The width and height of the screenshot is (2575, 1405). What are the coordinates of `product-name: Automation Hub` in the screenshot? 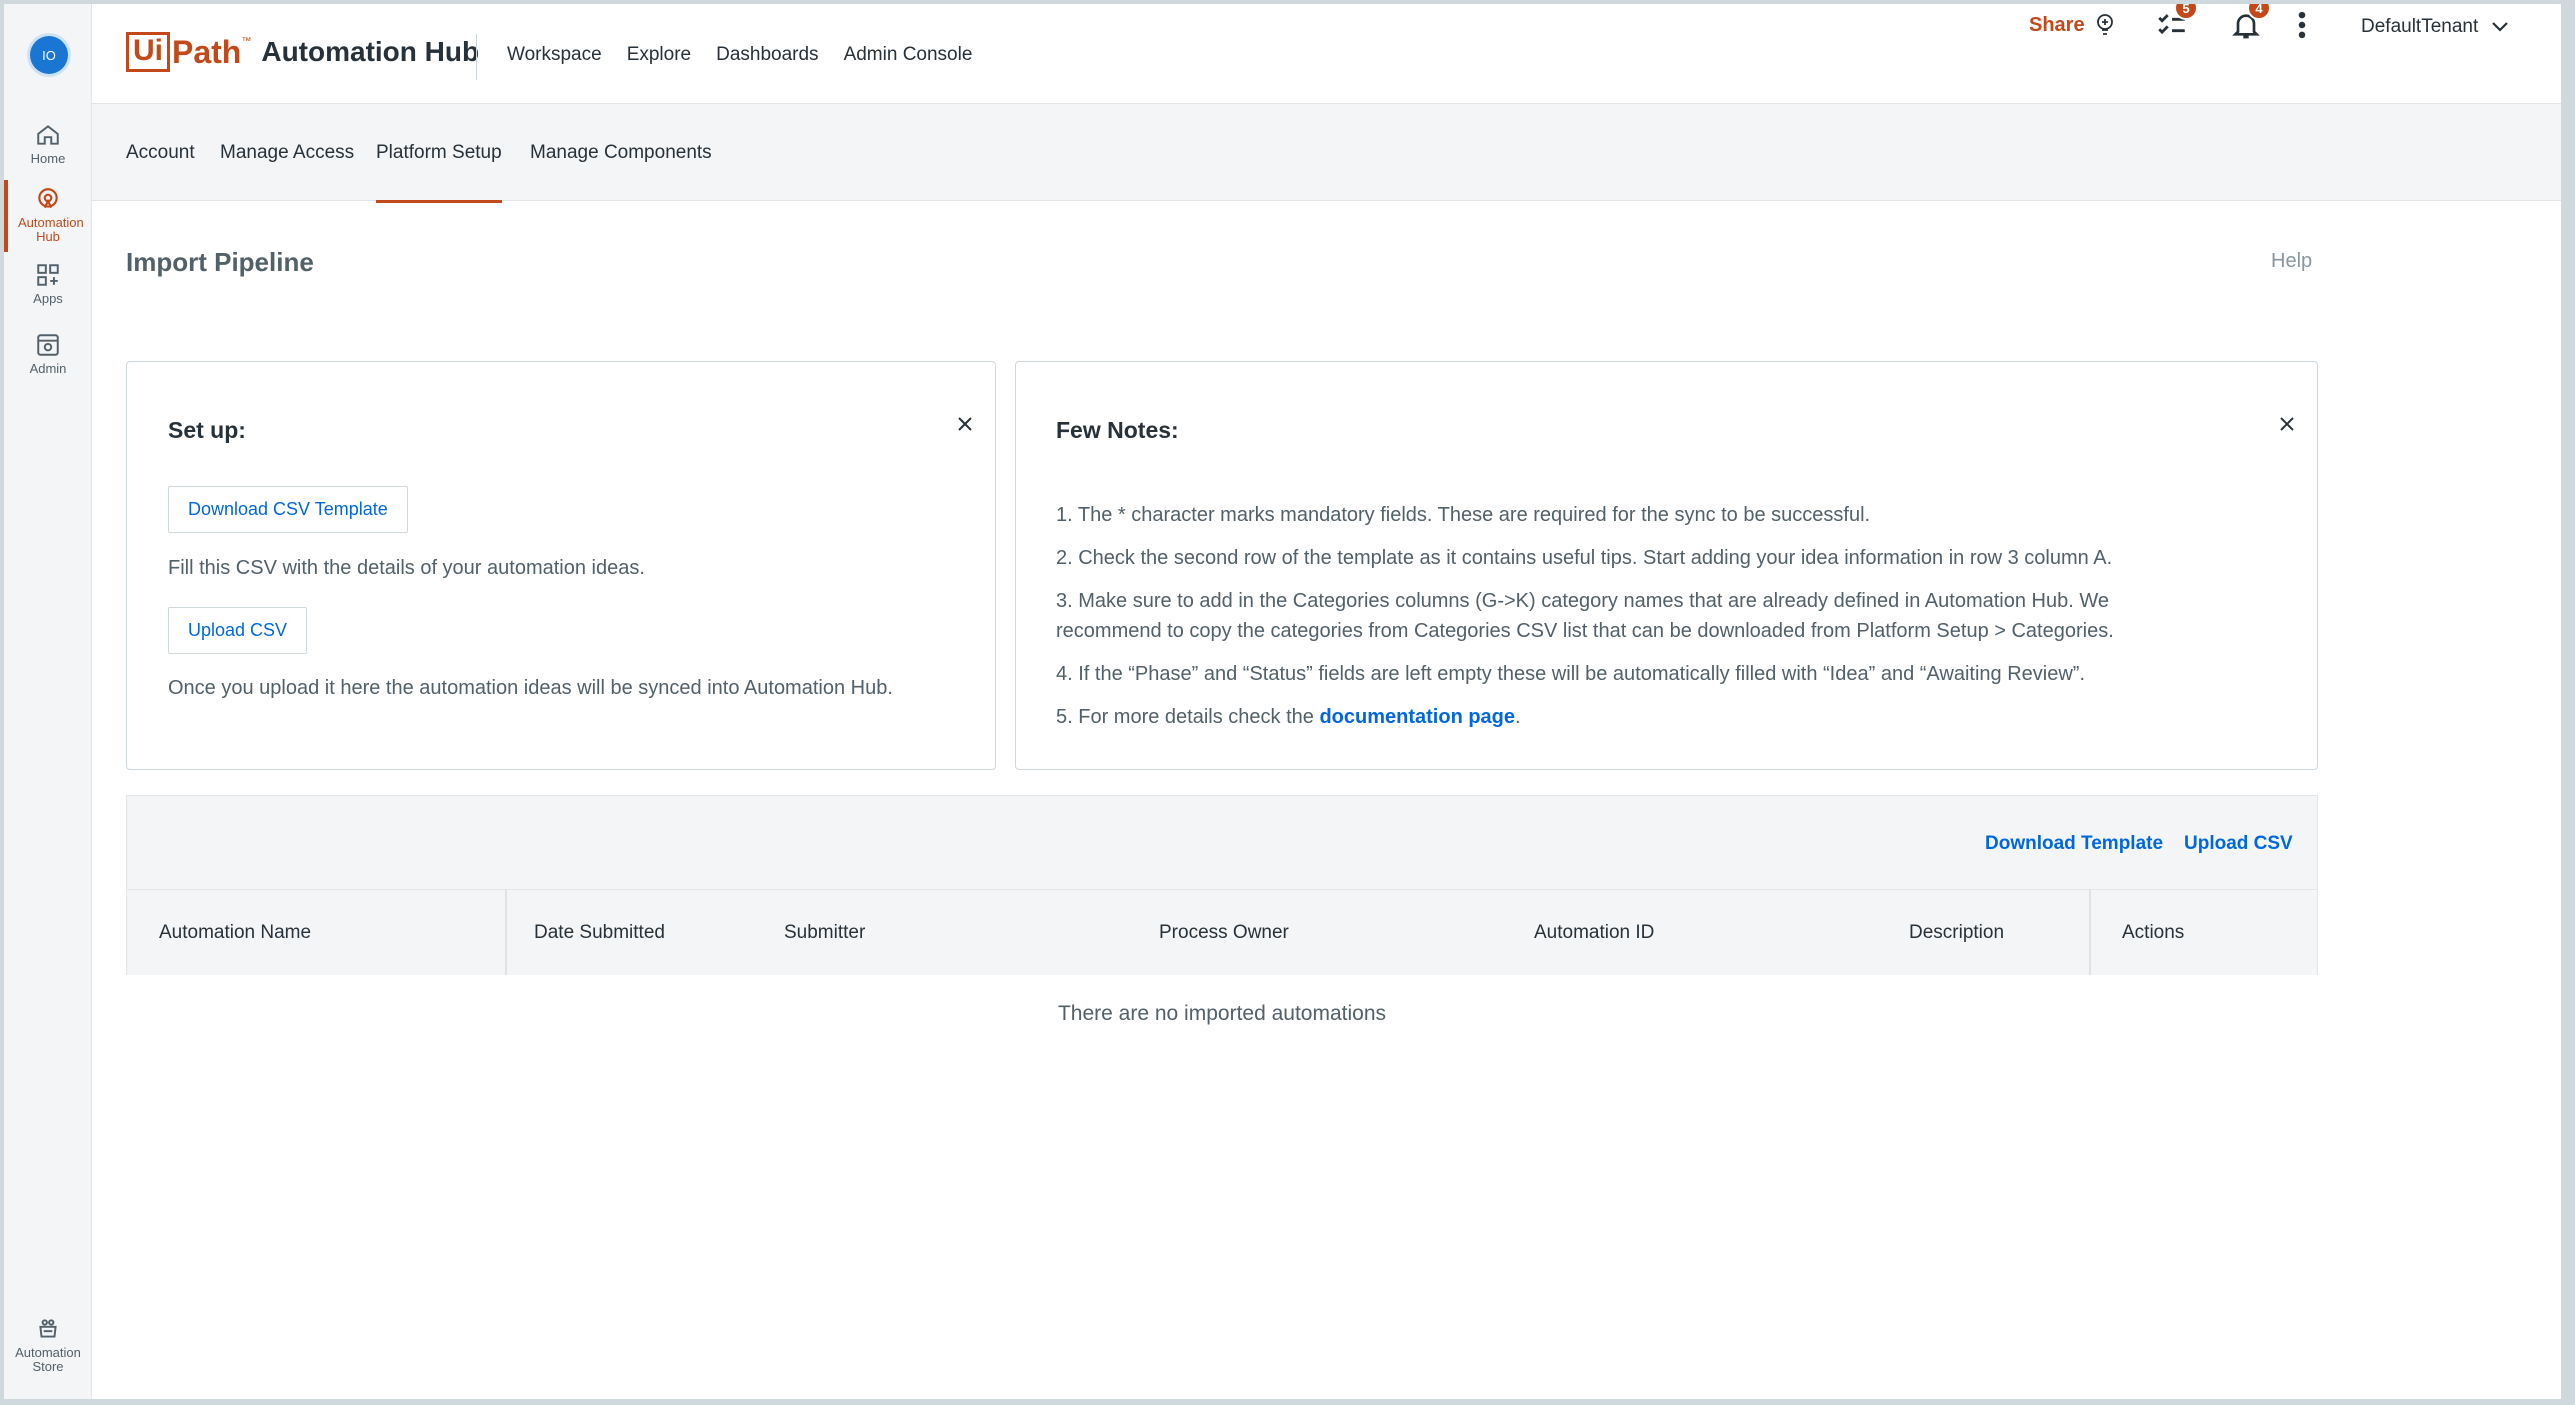 It's located at (370, 51).